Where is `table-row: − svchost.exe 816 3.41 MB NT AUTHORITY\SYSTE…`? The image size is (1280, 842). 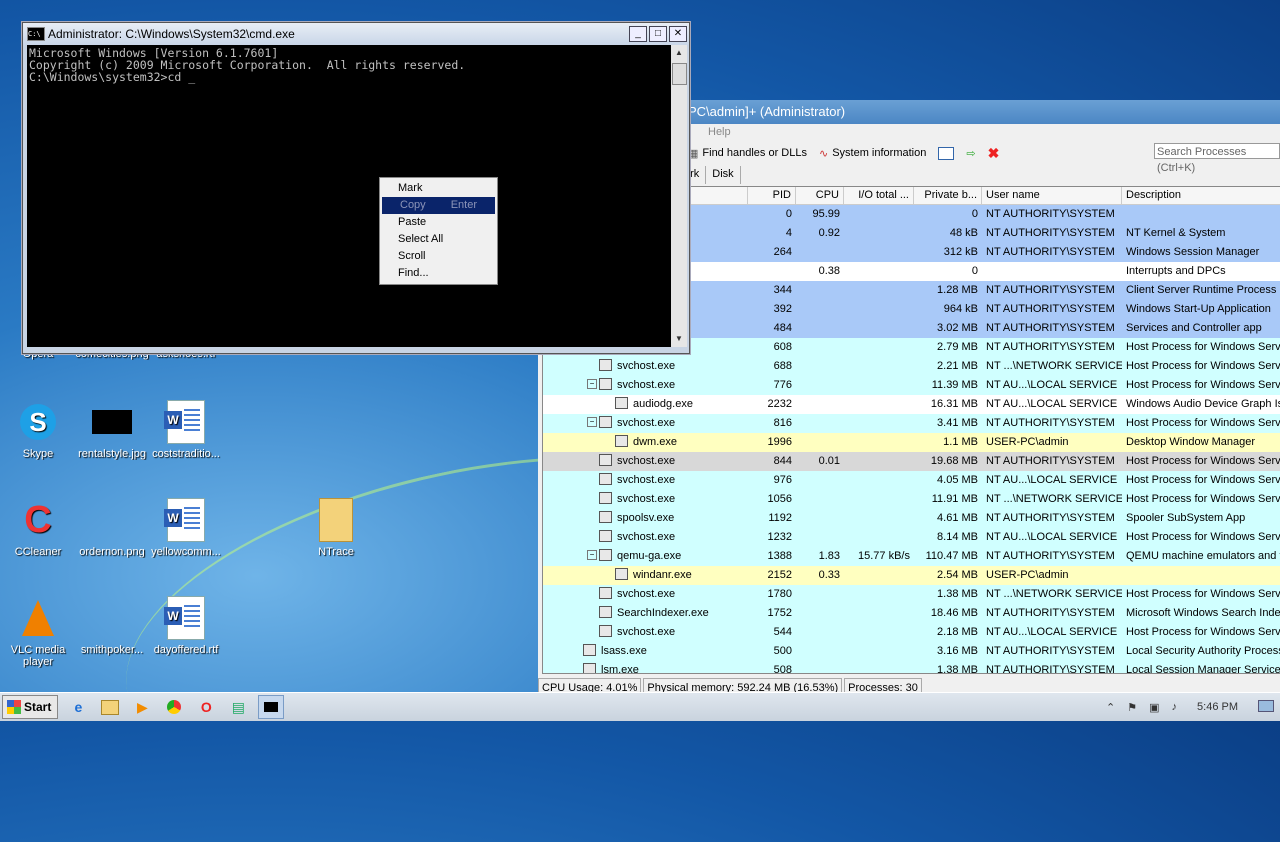 table-row: − svchost.exe 816 3.41 MB NT AUTHORITY\SYSTE… is located at coordinates (911, 423).